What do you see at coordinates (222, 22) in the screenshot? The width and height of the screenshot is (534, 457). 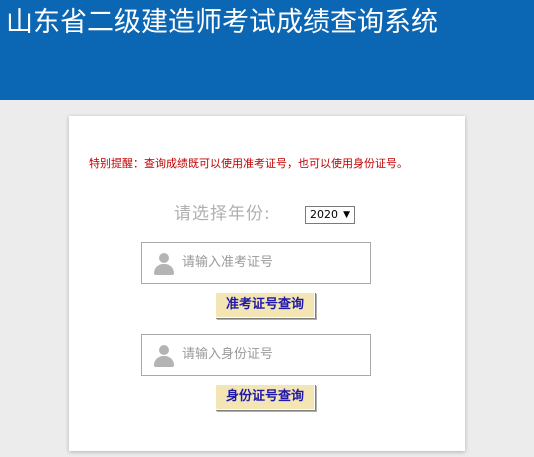 I see `page-title: 山东省二级建造师考试成绩查询系统` at bounding box center [222, 22].